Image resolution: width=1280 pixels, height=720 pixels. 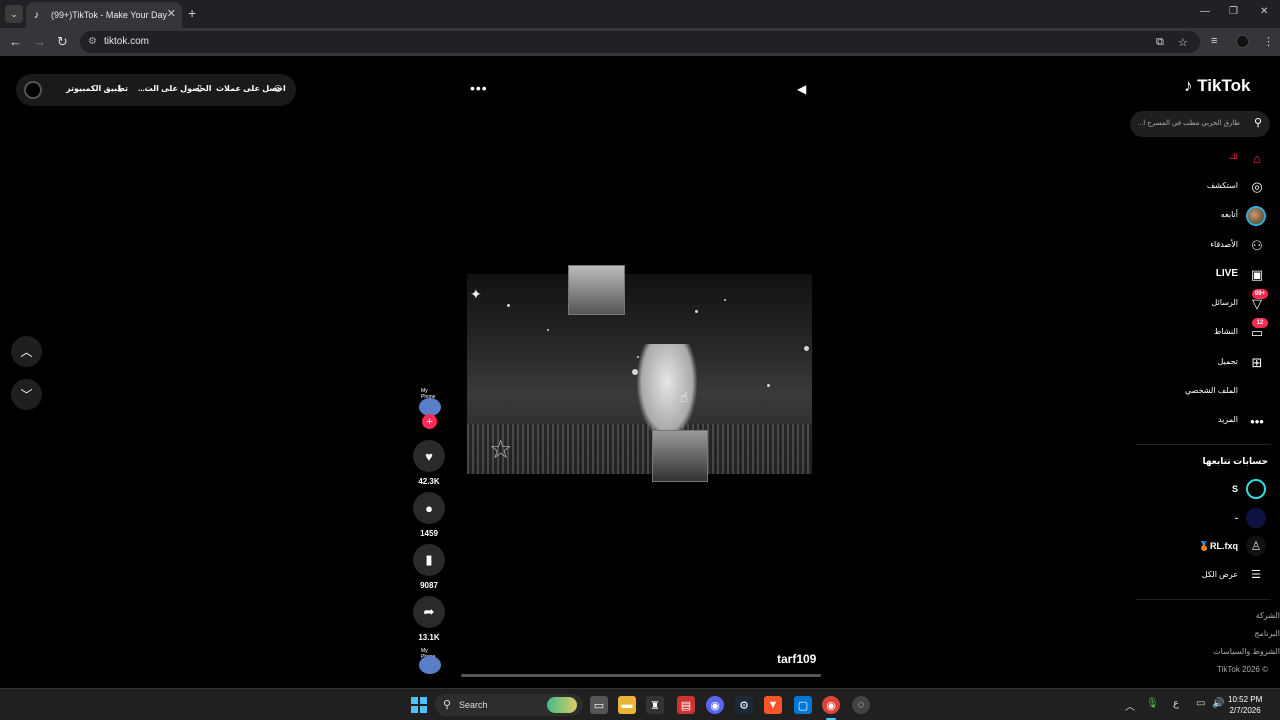 I want to click on minimize-icon: —, so click(x=1205, y=11).